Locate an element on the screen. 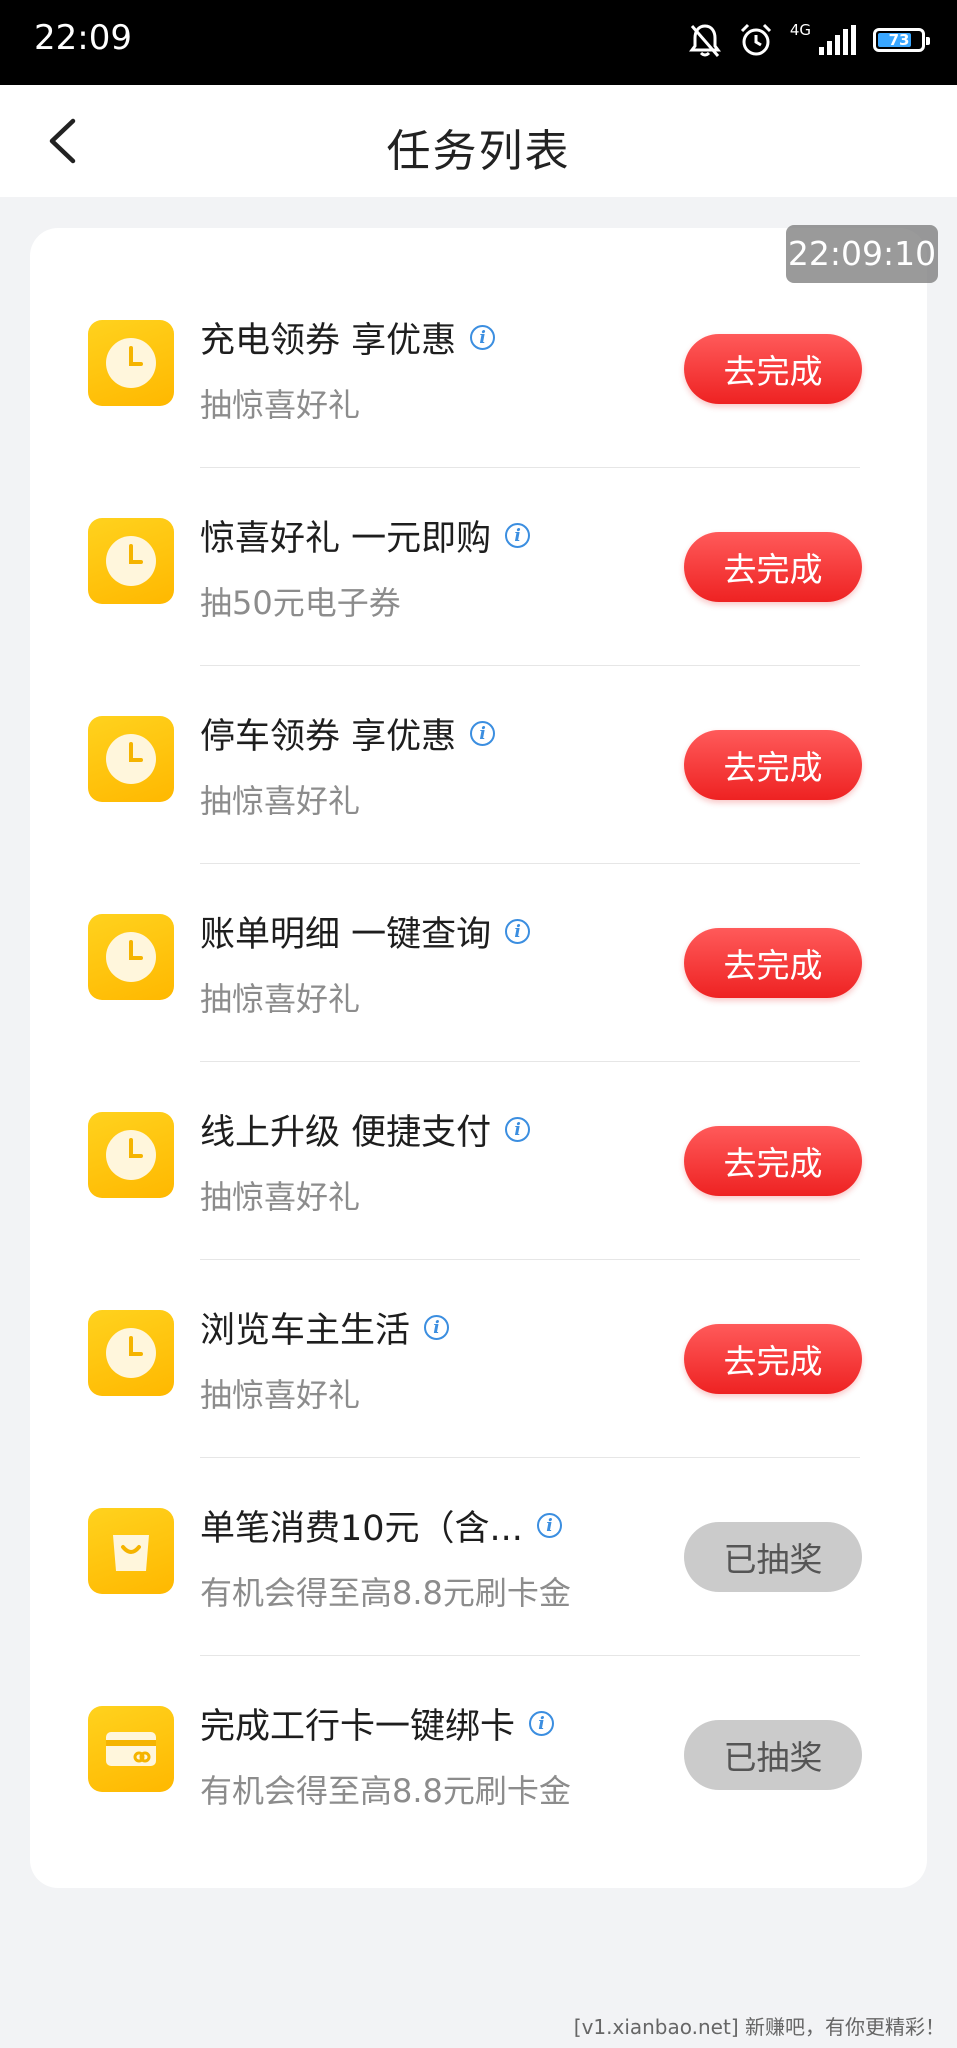 Image resolution: width=957 pixels, height=2048 pixels. status-time: 22:09 is located at coordinates (83, 38).